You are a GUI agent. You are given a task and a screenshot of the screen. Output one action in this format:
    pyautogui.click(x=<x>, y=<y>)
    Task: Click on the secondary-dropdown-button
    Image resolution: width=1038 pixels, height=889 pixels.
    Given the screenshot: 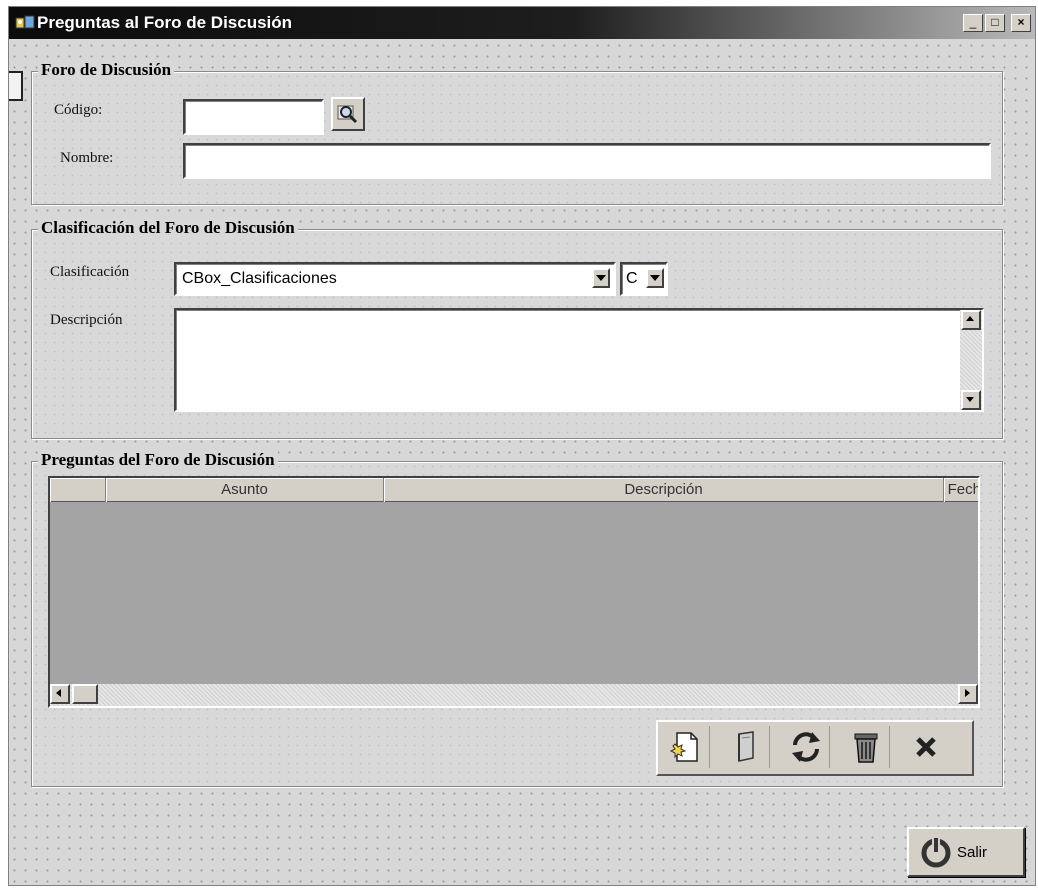 What is the action you would take?
    pyautogui.click(x=655, y=278)
    